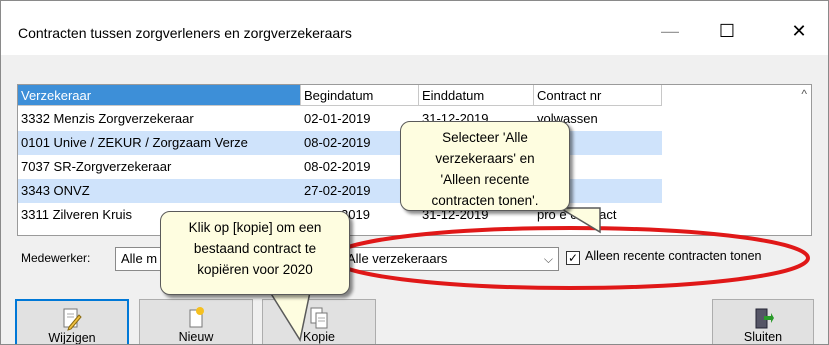 The width and height of the screenshot is (829, 345). I want to click on highlight-ellipse, so click(570, 258).